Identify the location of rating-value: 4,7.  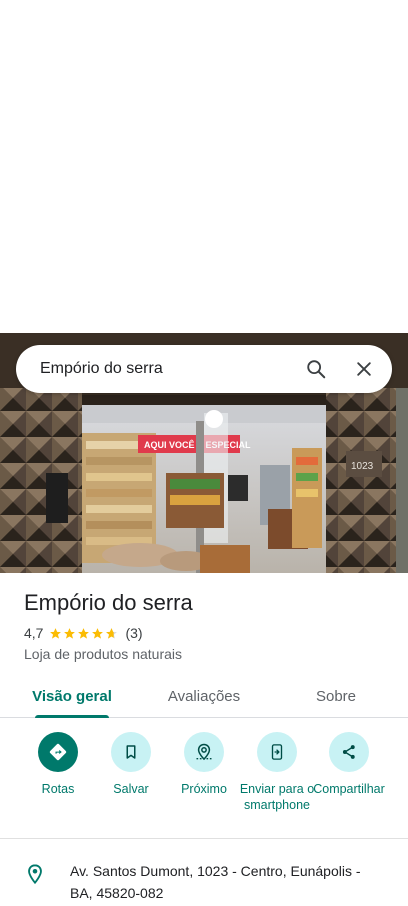
(34, 633).